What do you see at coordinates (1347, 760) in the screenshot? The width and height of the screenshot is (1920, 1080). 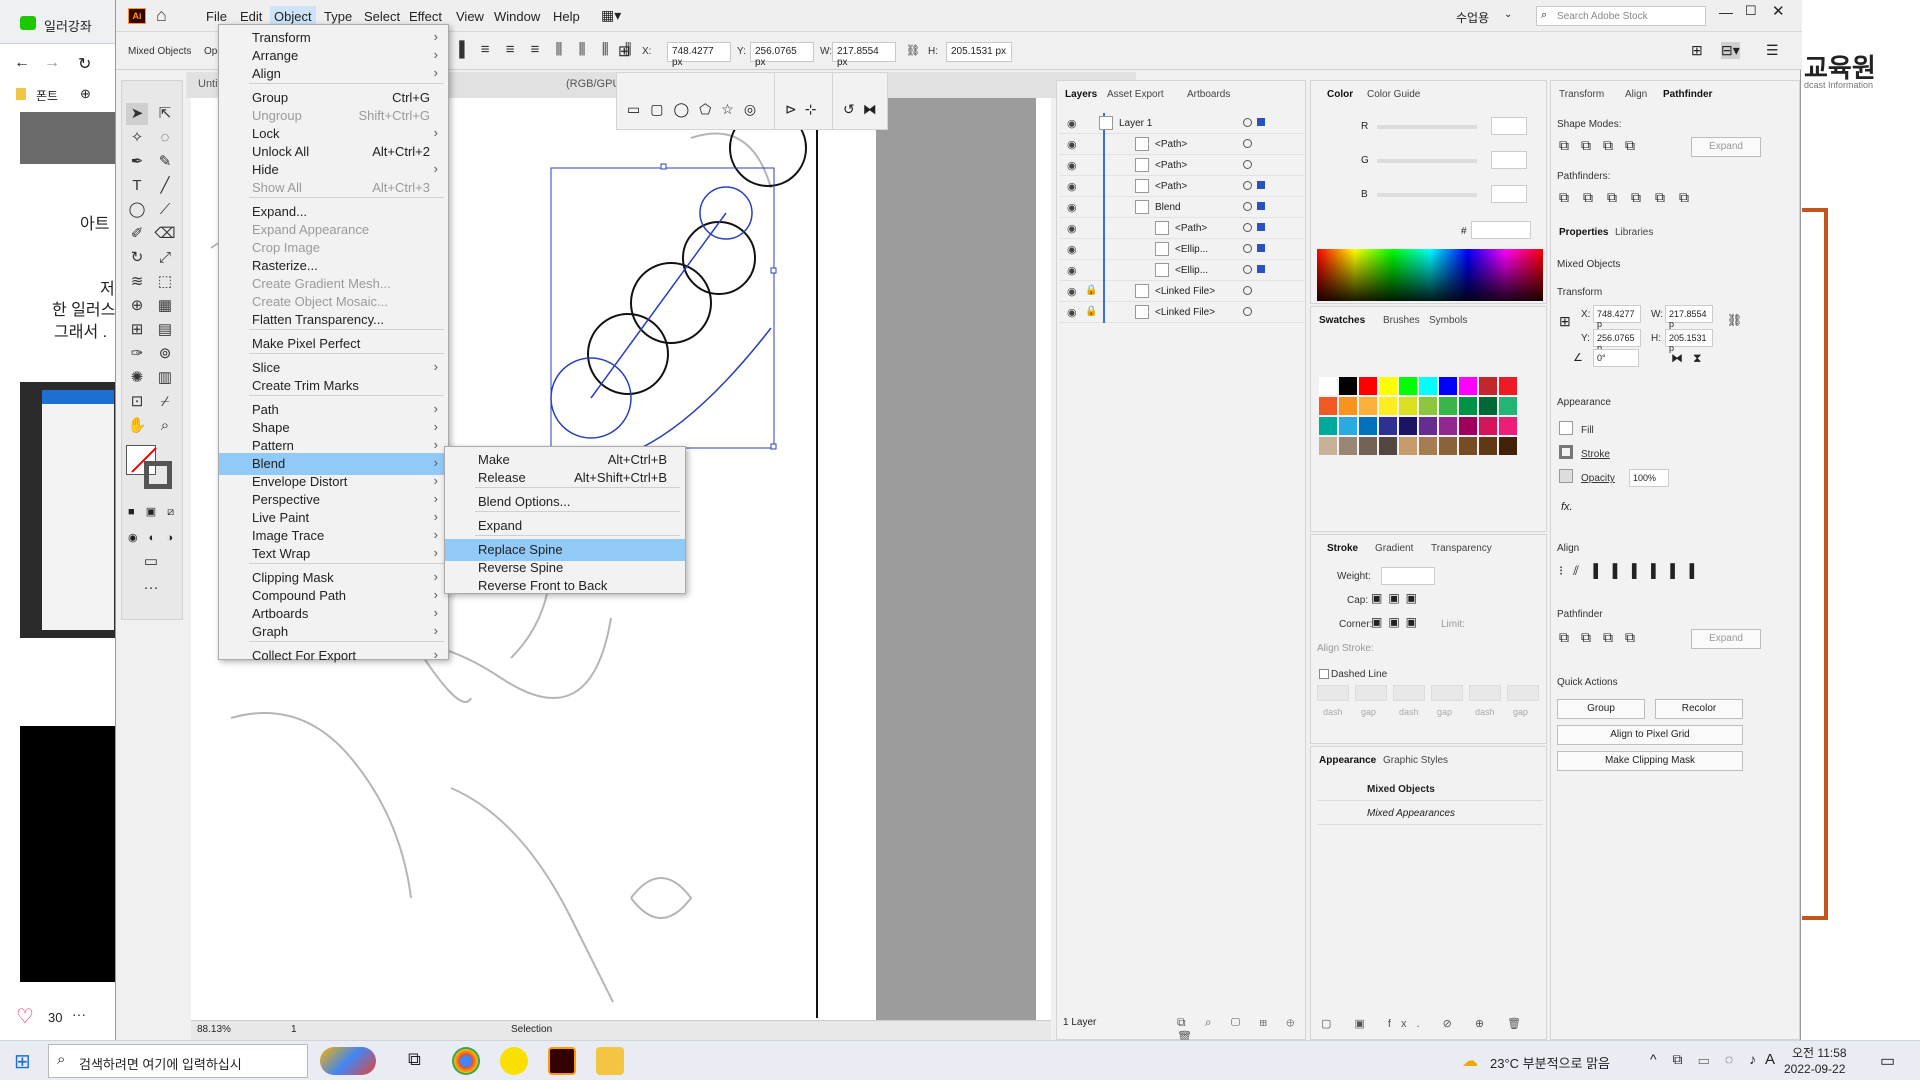 I see `tab-appearance: Appearance` at bounding box center [1347, 760].